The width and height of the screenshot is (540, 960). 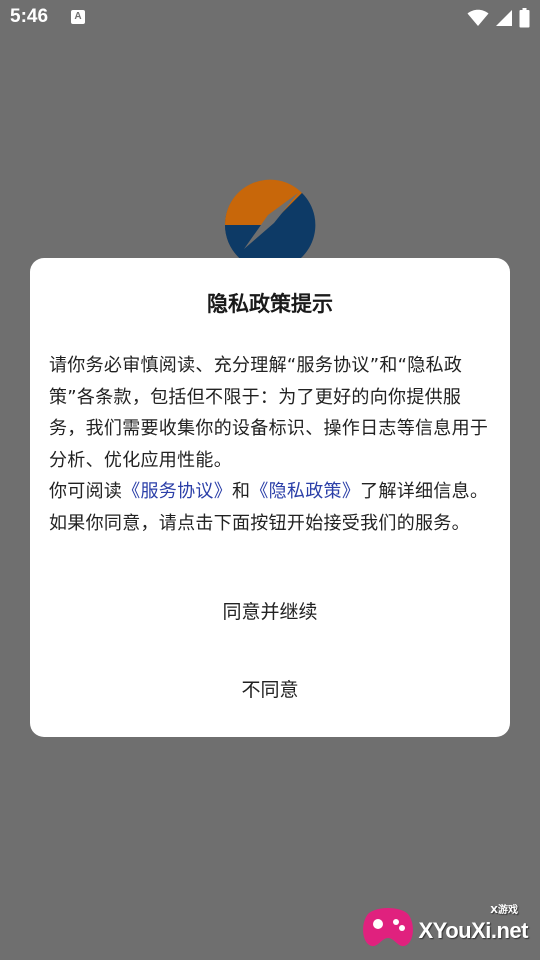 I want to click on disagree-button: 不同意, so click(x=270, y=688).